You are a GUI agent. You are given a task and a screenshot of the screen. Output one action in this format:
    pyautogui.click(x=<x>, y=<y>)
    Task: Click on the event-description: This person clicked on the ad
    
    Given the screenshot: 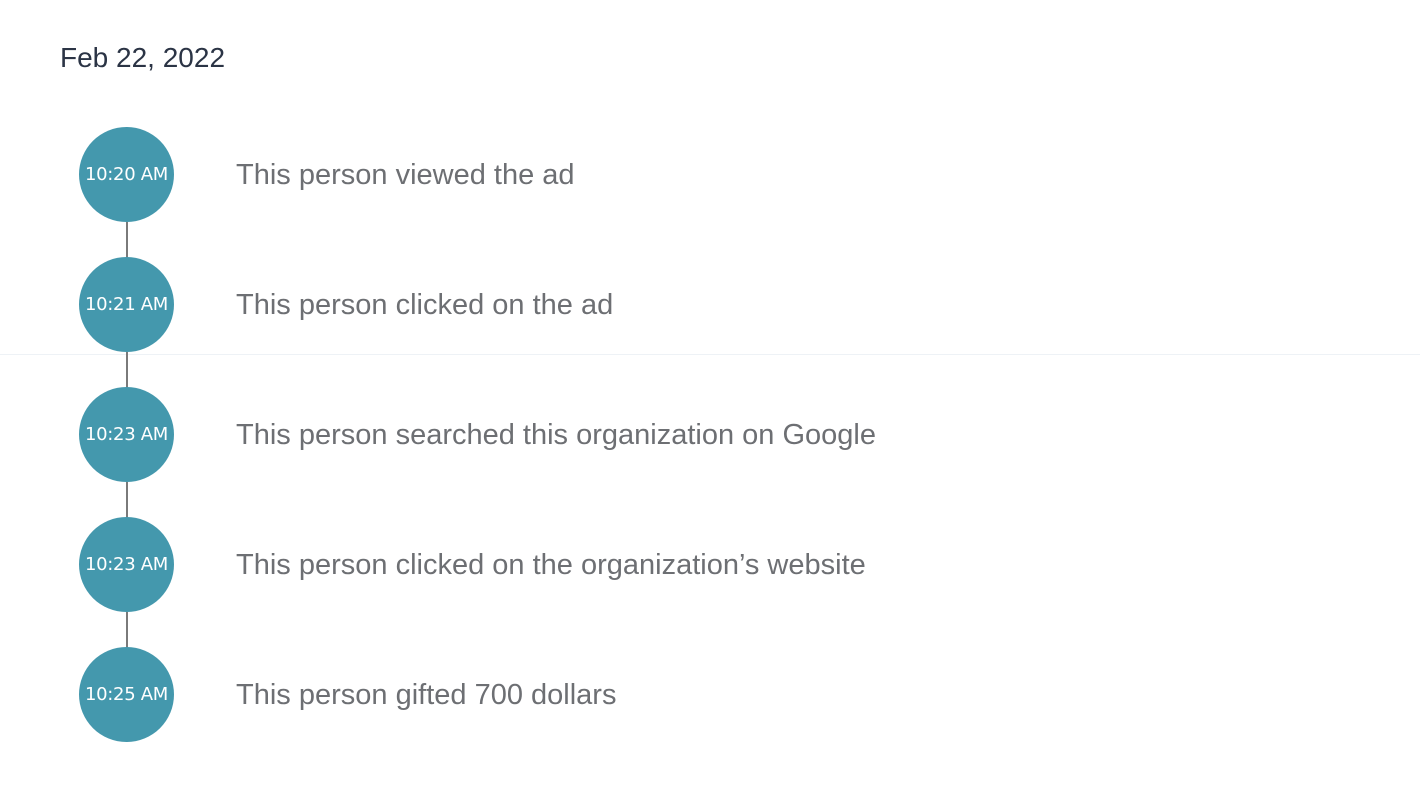 What is the action you would take?
    pyautogui.click(x=425, y=305)
    